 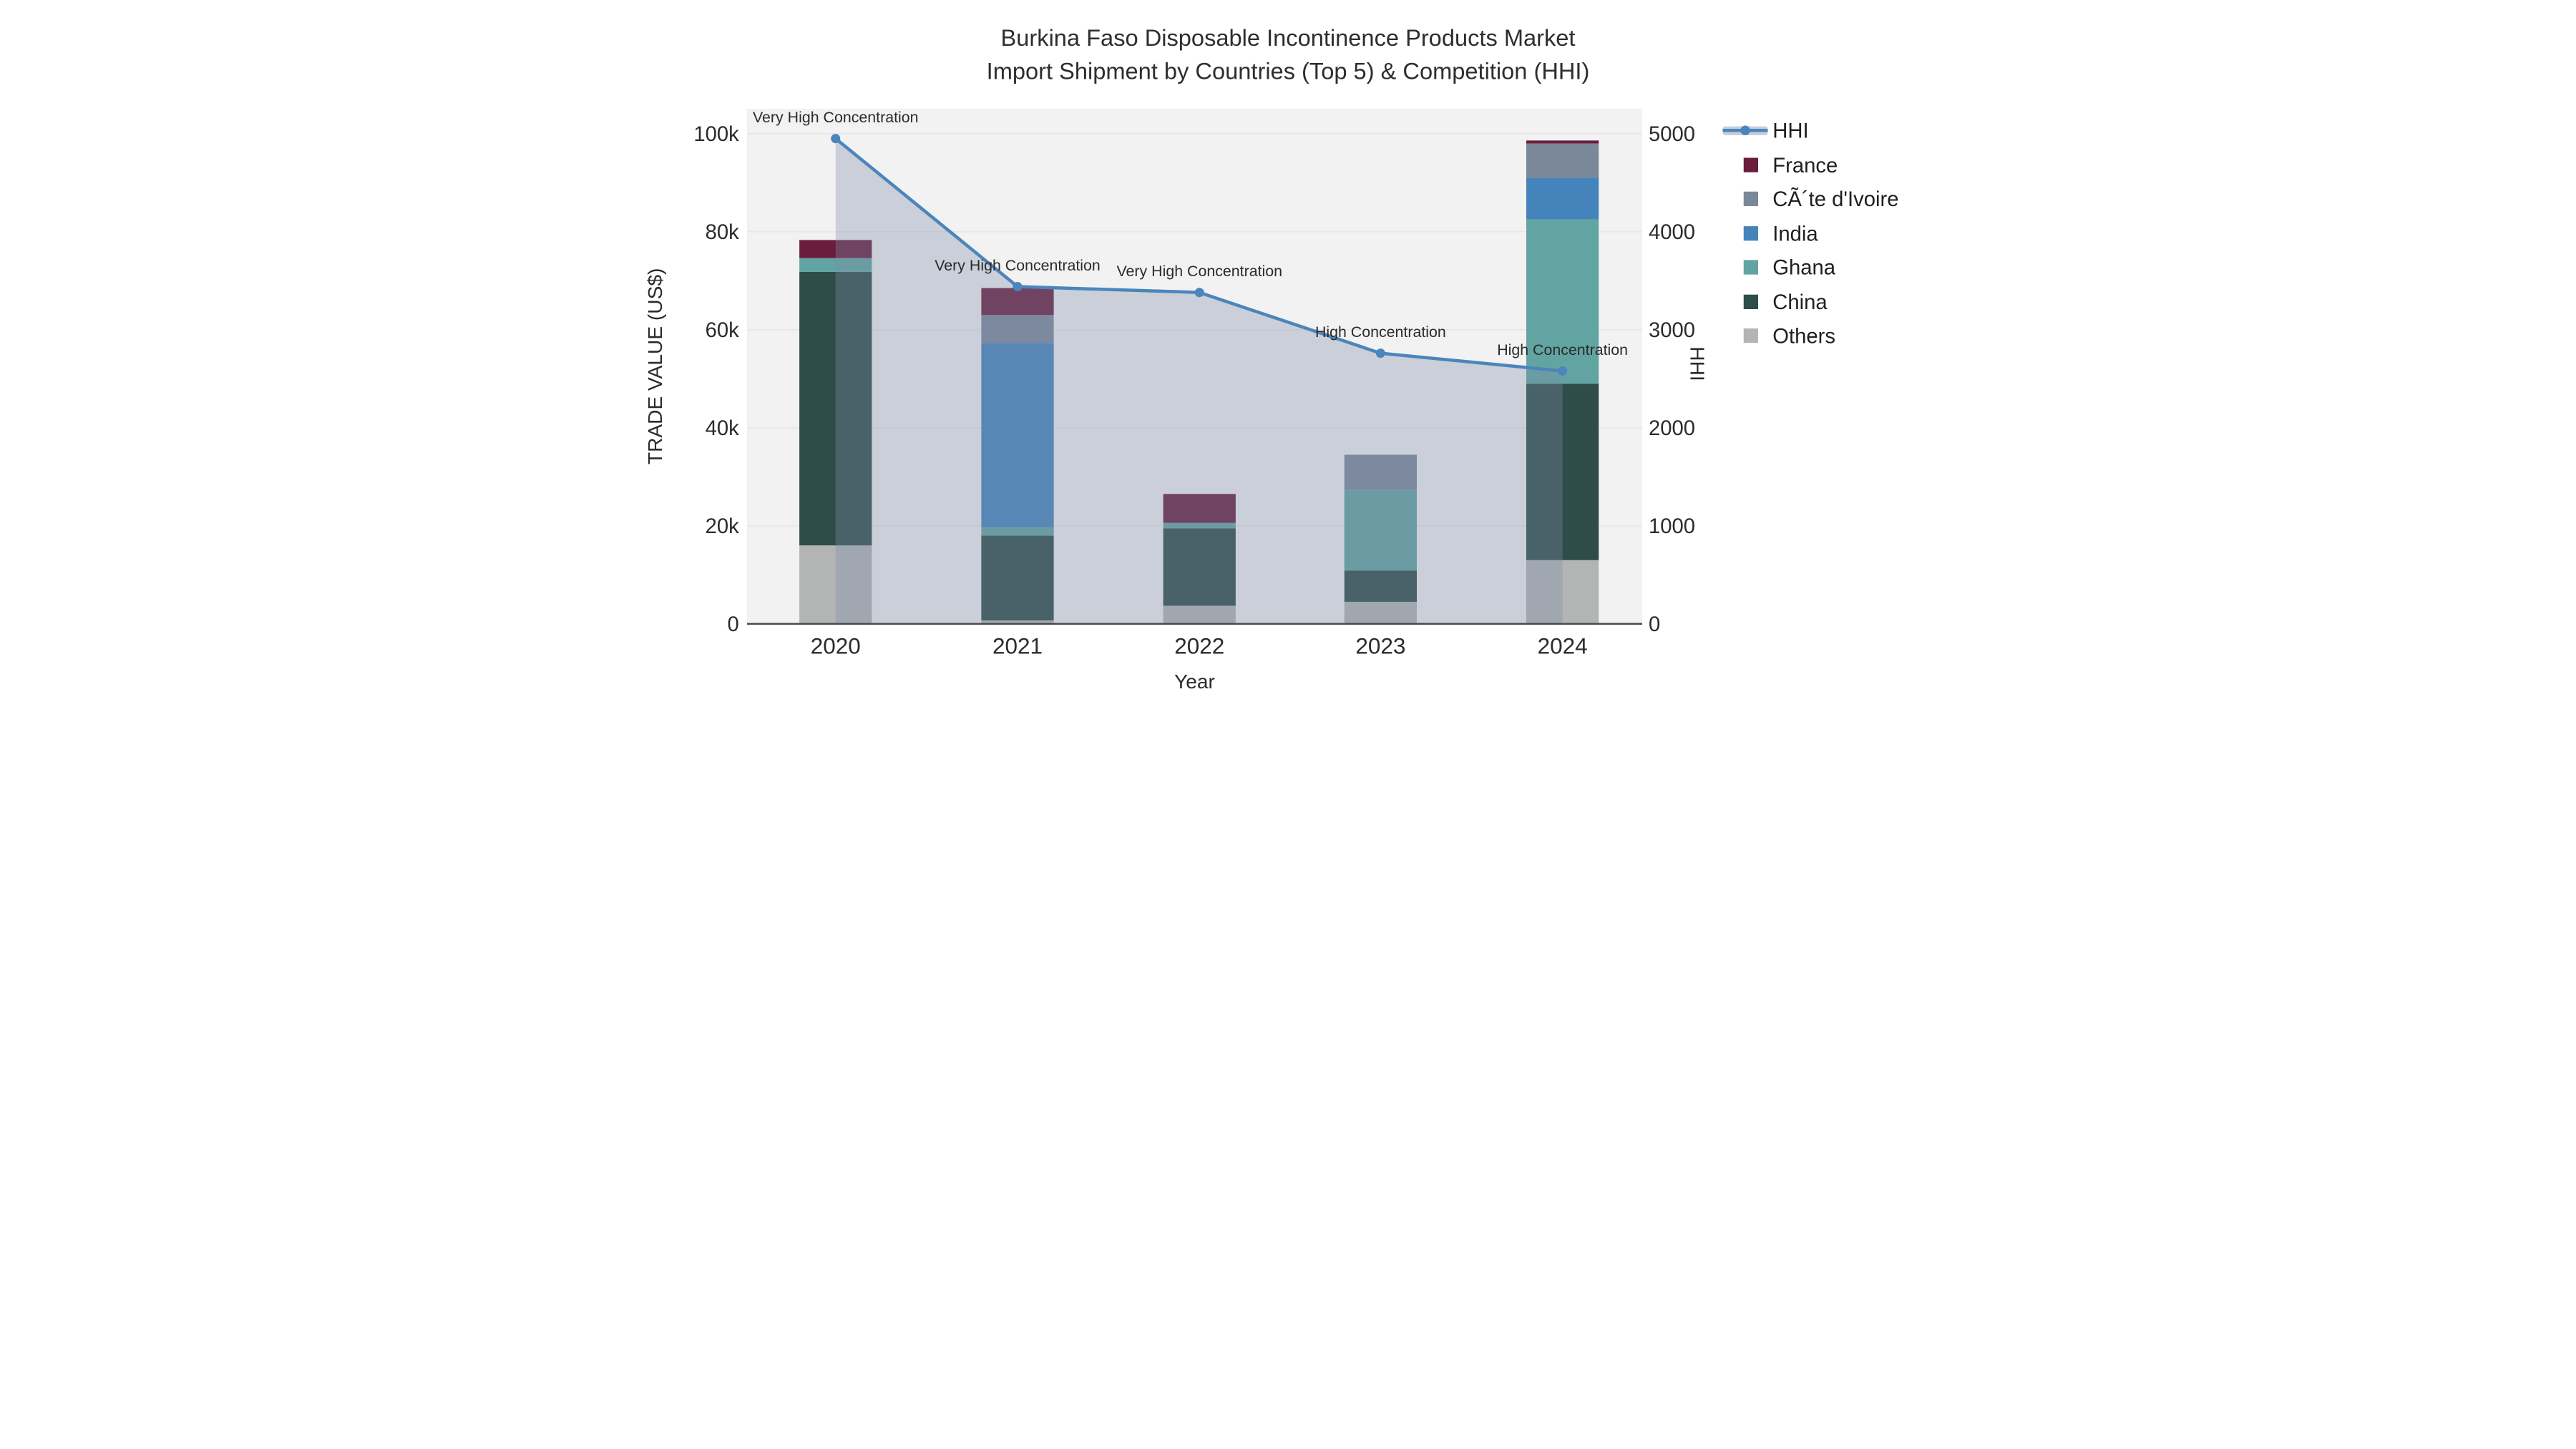 What do you see at coordinates (1199, 271) in the screenshot?
I see `hhi-annotation-2022: Very High Concentration` at bounding box center [1199, 271].